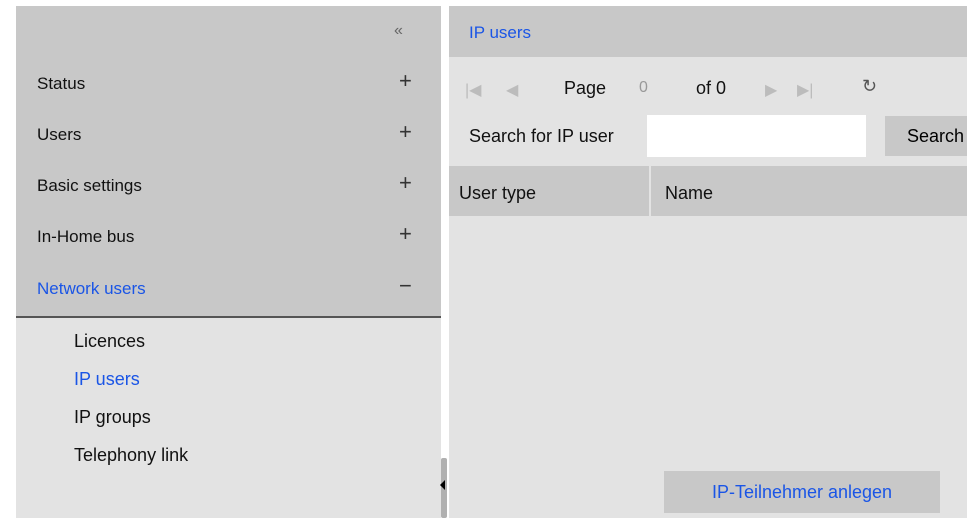 The height and width of the screenshot is (518, 967). What do you see at coordinates (61, 83) in the screenshot?
I see `nav-item-label: Status` at bounding box center [61, 83].